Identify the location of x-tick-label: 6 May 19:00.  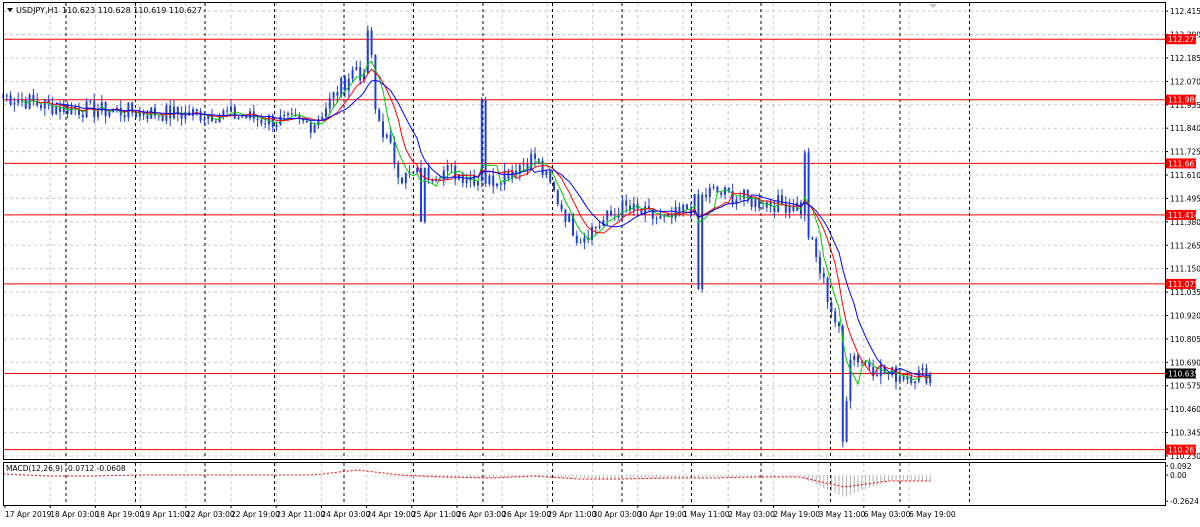
(932, 514).